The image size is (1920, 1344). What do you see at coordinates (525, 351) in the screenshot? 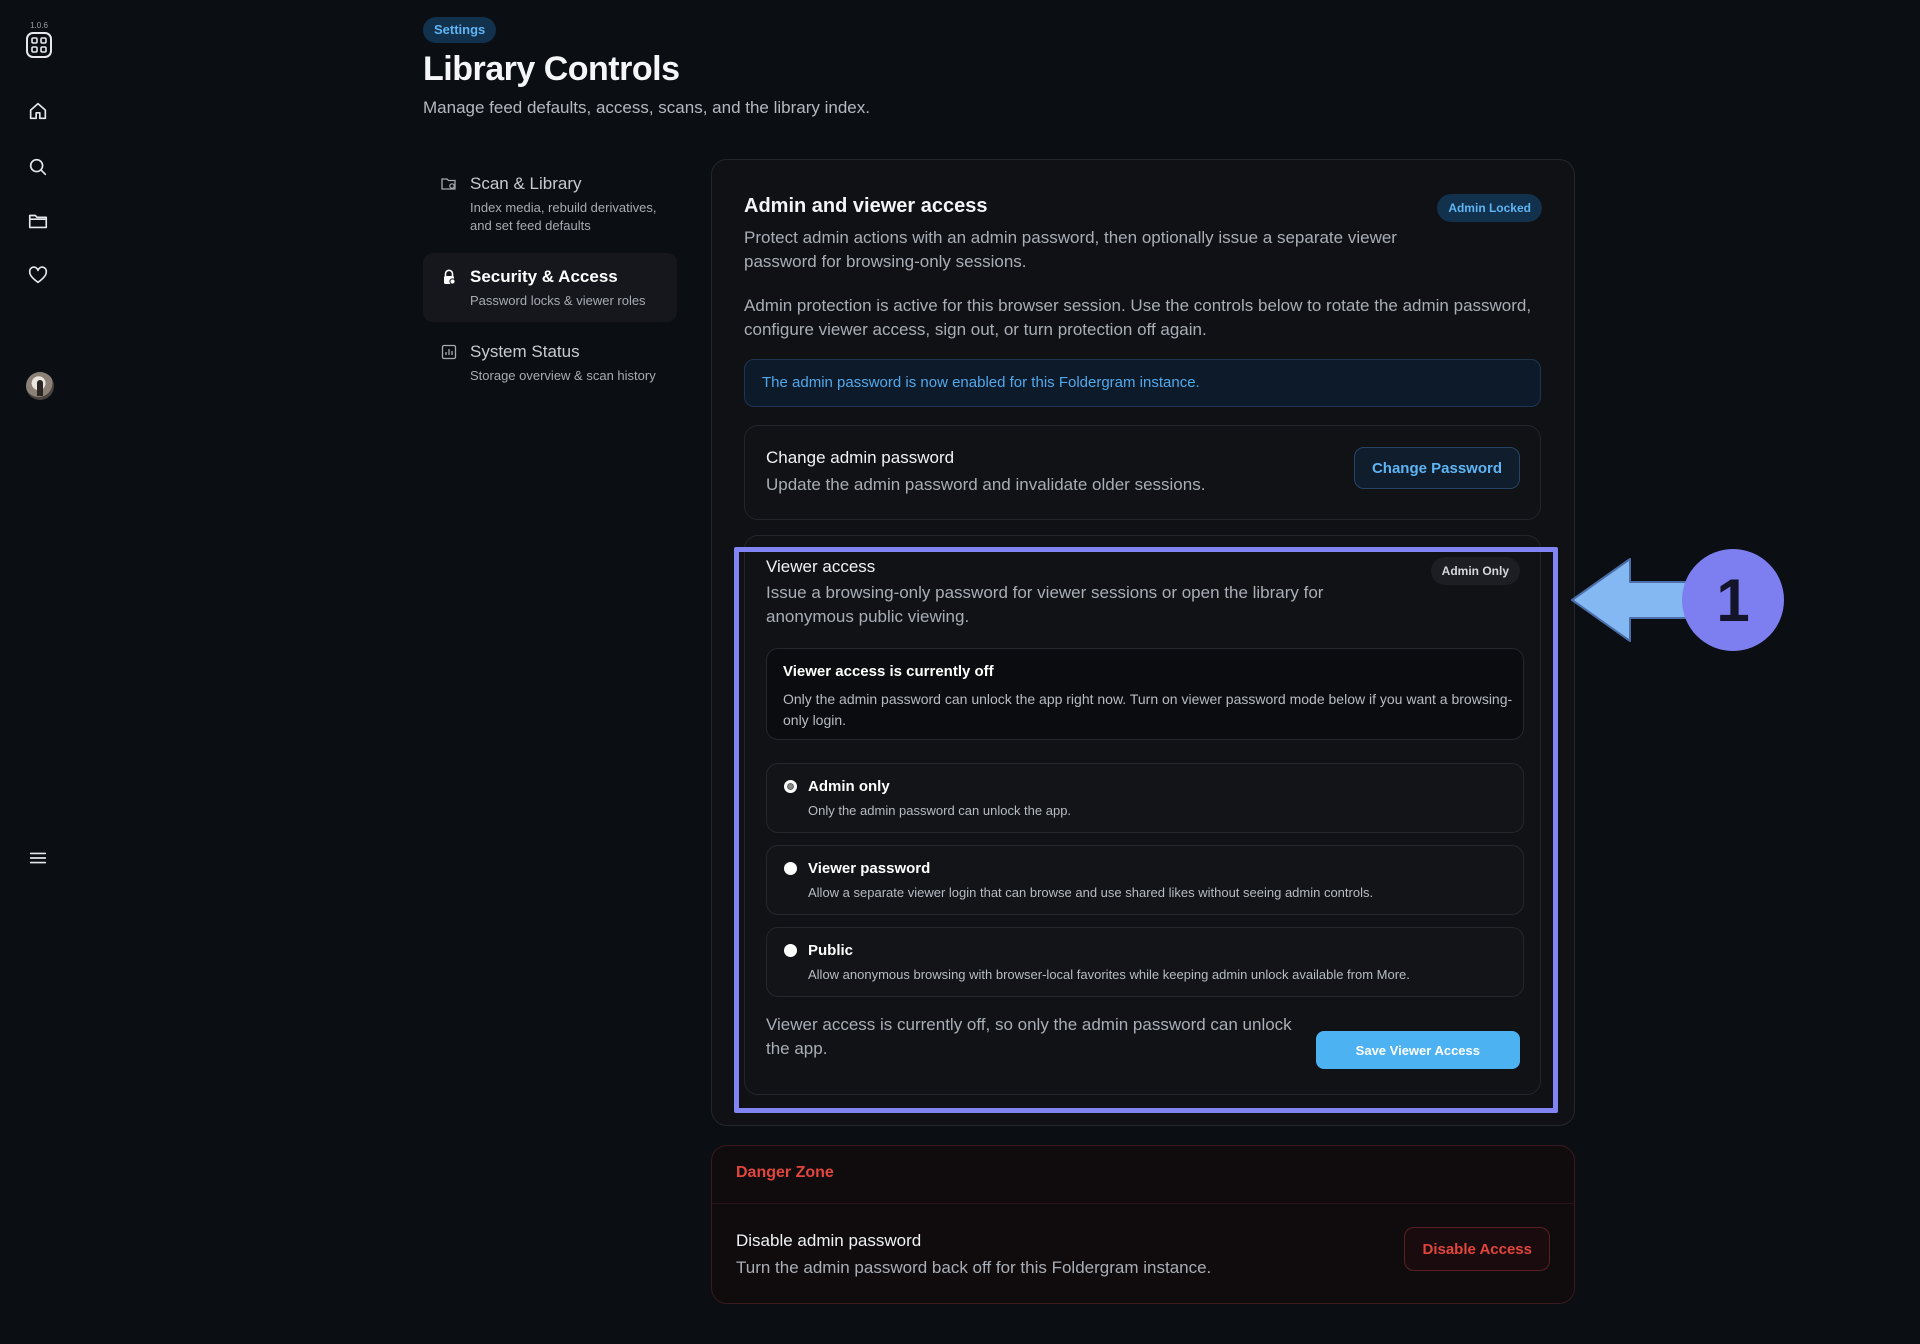
I see `section-nav-label: System Status` at bounding box center [525, 351].